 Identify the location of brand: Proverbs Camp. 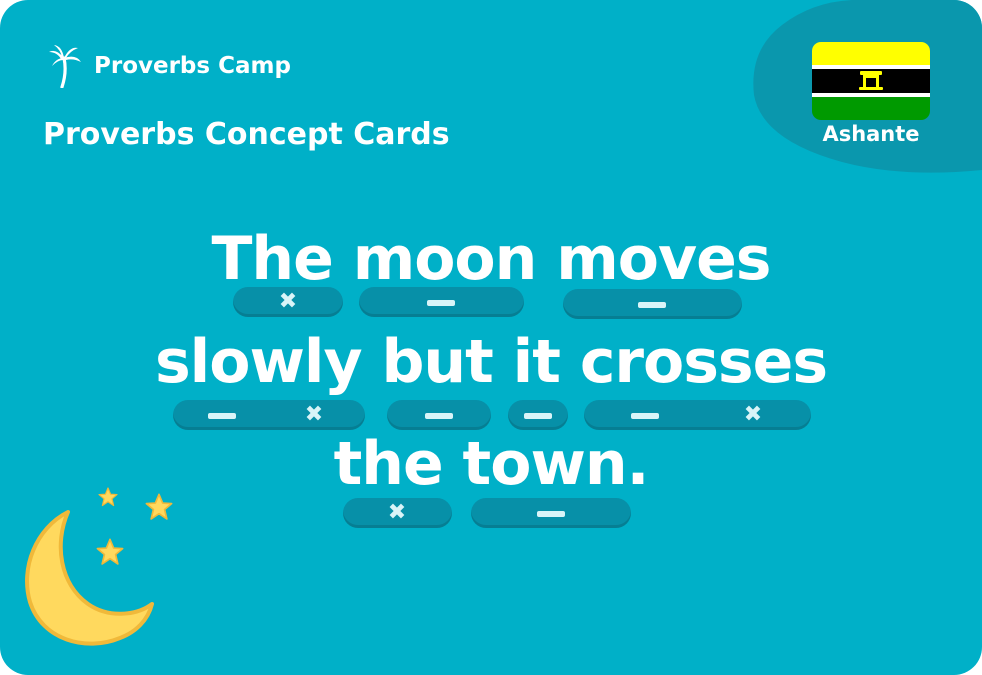
(169, 66).